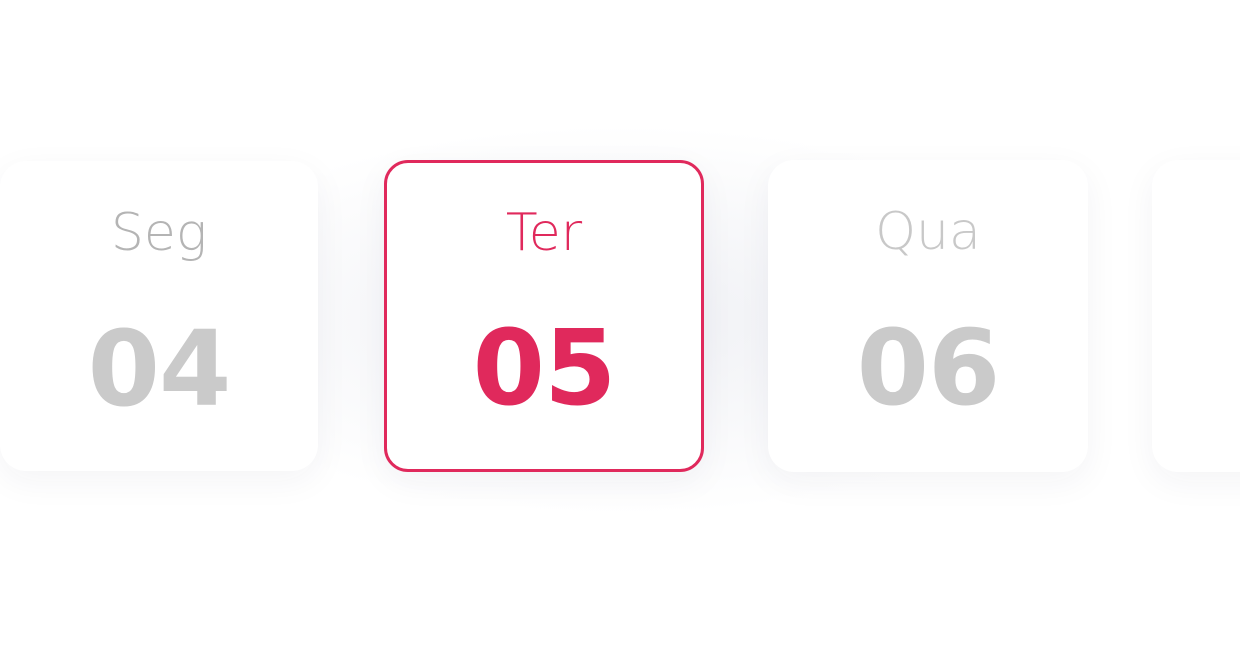 Image resolution: width=1240 pixels, height=664 pixels. What do you see at coordinates (928, 232) in the screenshot?
I see `day-name-label: Qua` at bounding box center [928, 232].